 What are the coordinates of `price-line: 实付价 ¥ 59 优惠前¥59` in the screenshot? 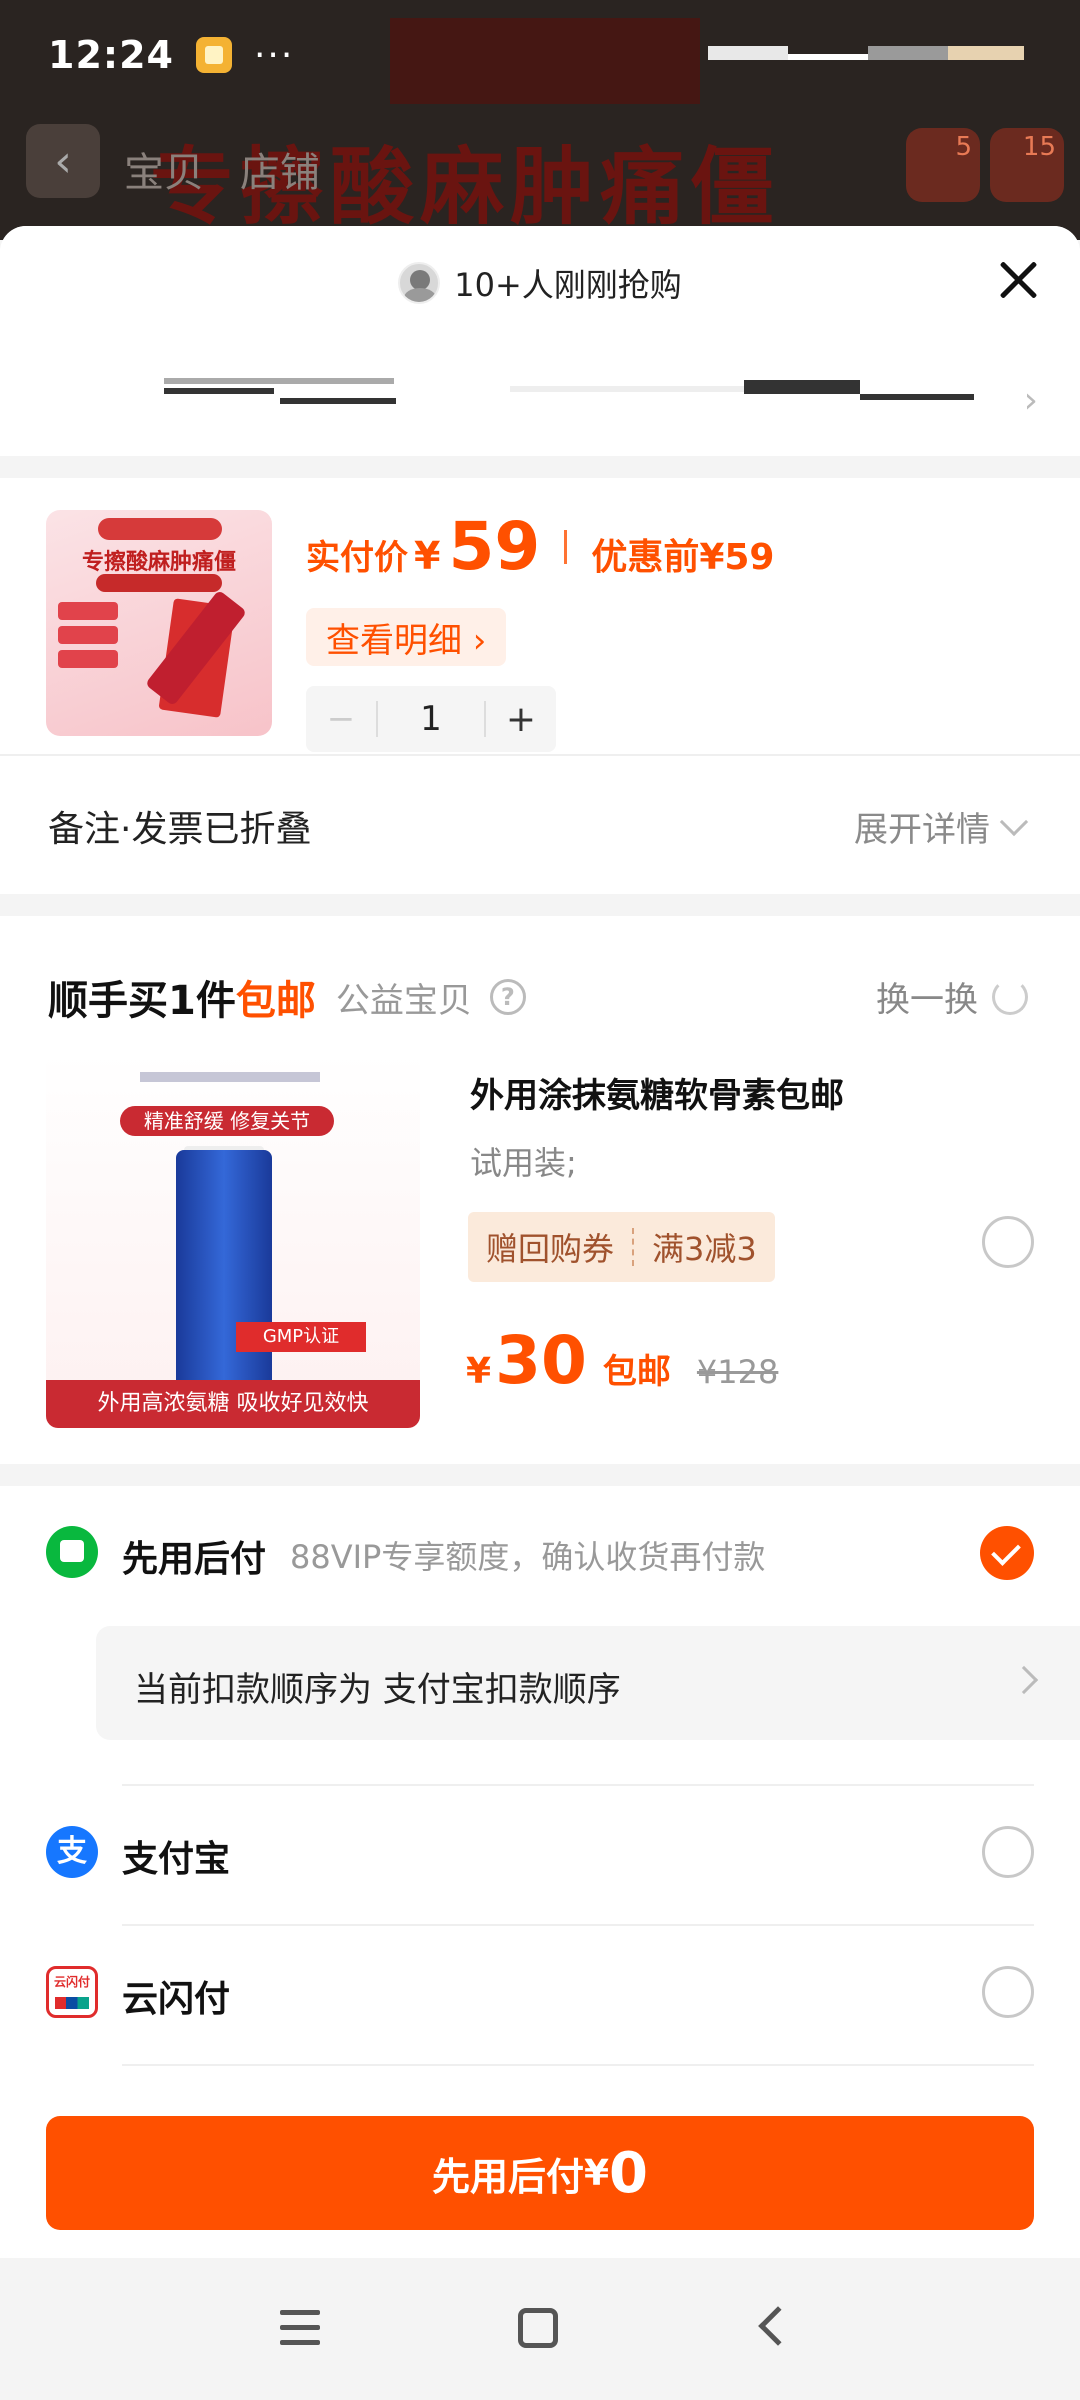 It's located at (540, 547).